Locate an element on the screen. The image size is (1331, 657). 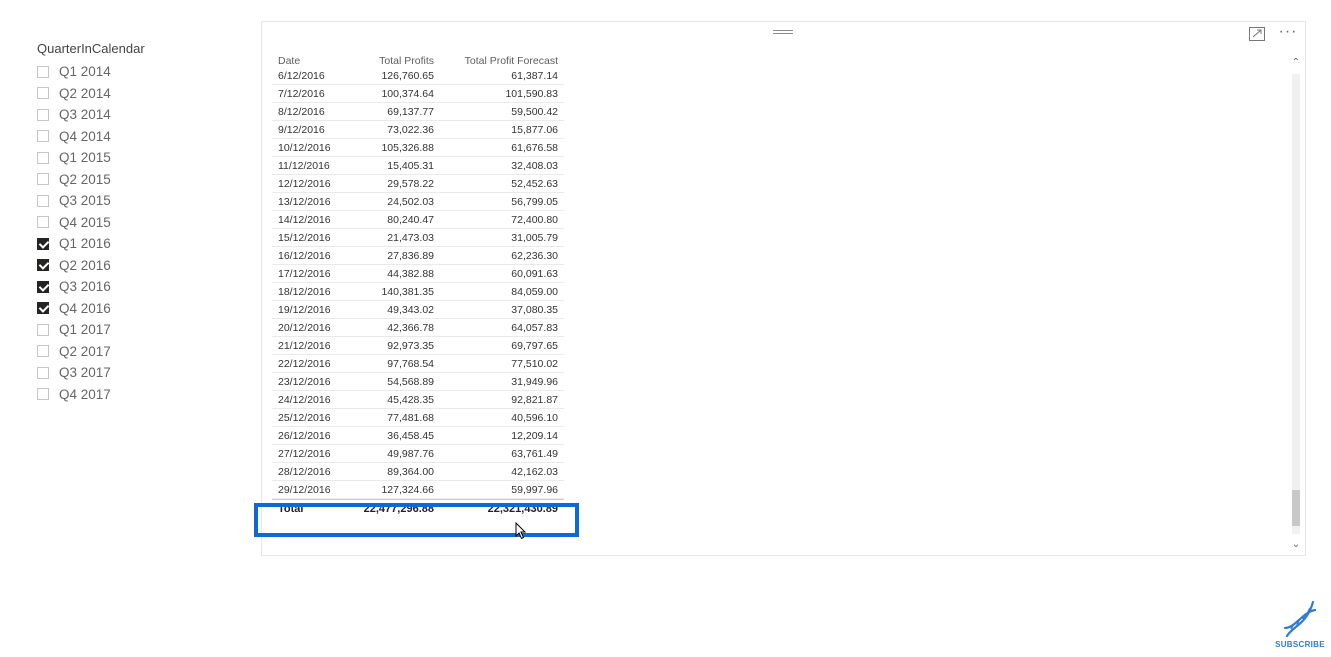
cell-date: 18/12/2016 is located at coordinates (304, 292).